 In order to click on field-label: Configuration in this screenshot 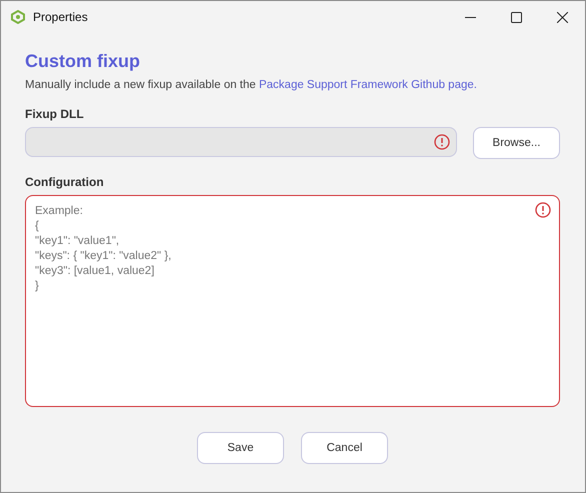, I will do `click(65, 182)`.